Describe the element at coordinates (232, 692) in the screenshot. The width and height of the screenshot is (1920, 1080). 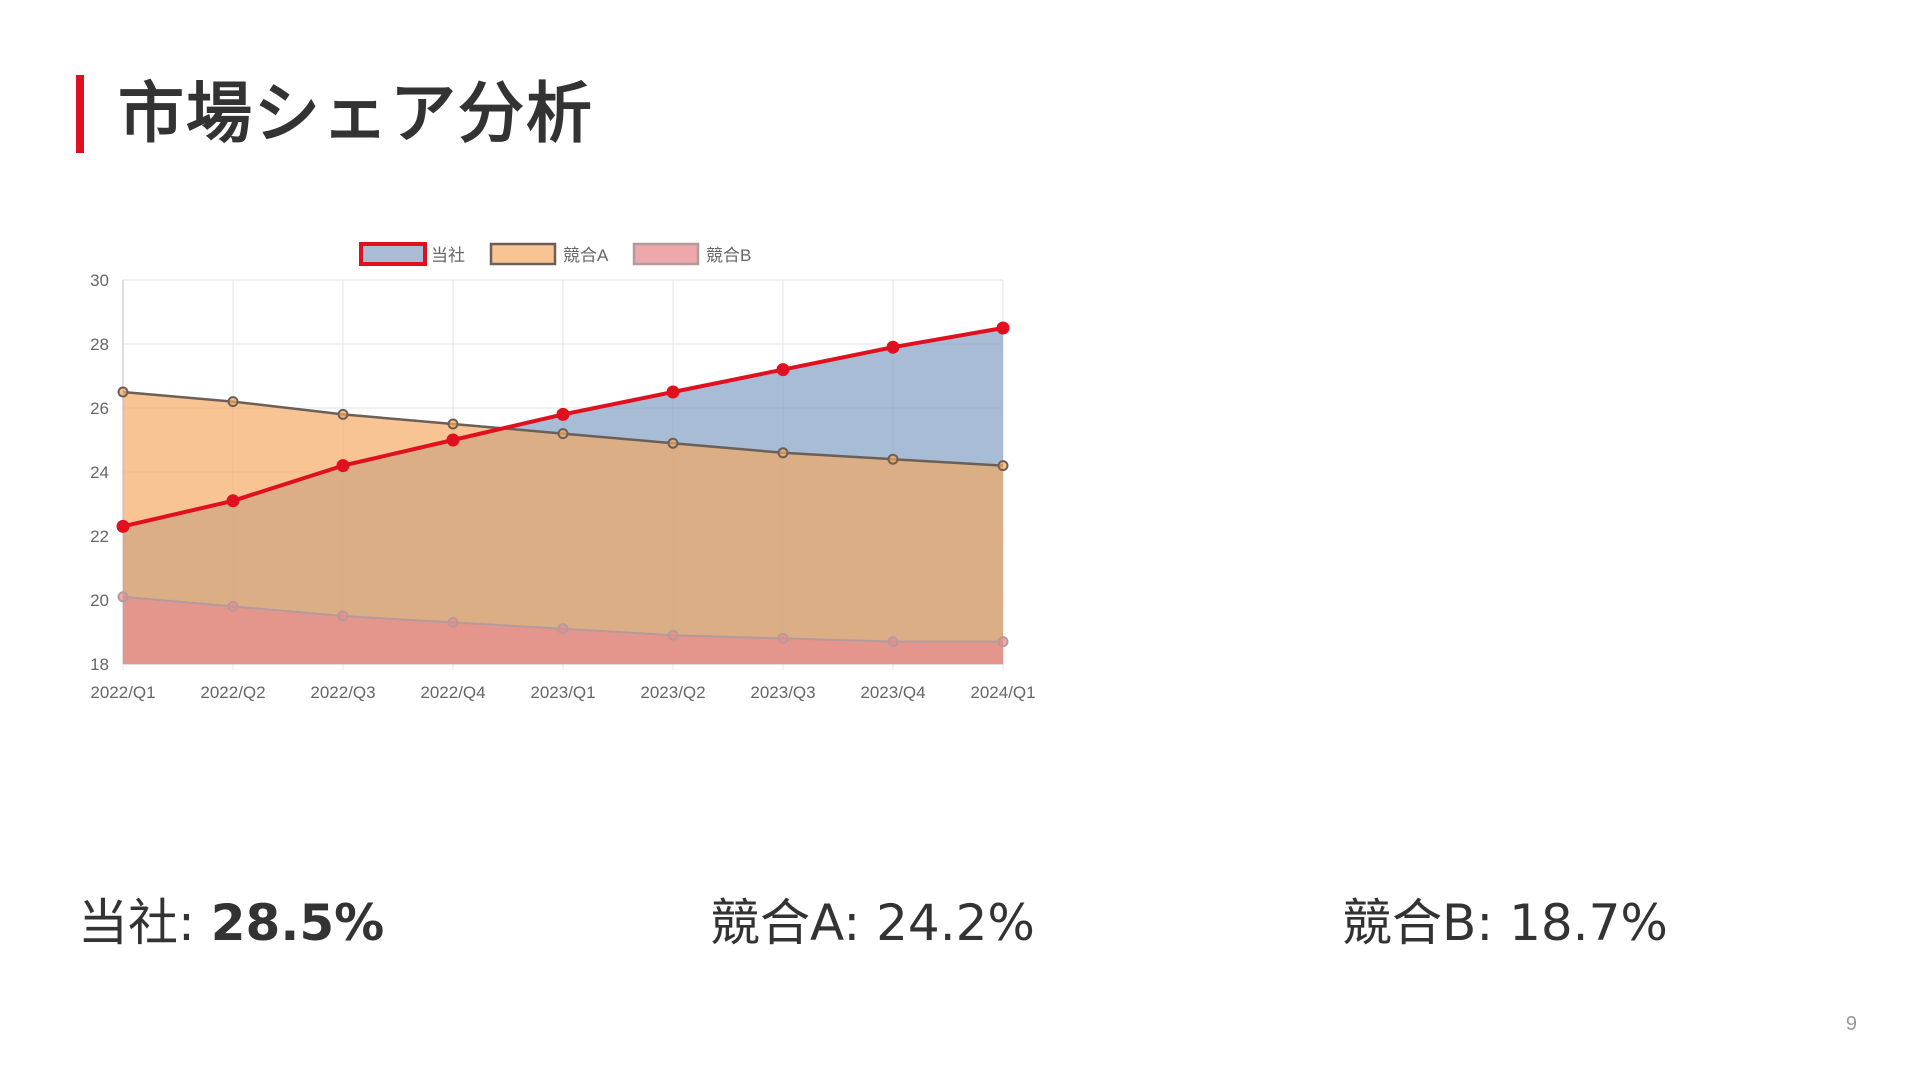
I see `x-tick-label: 2022/Q2` at that location.